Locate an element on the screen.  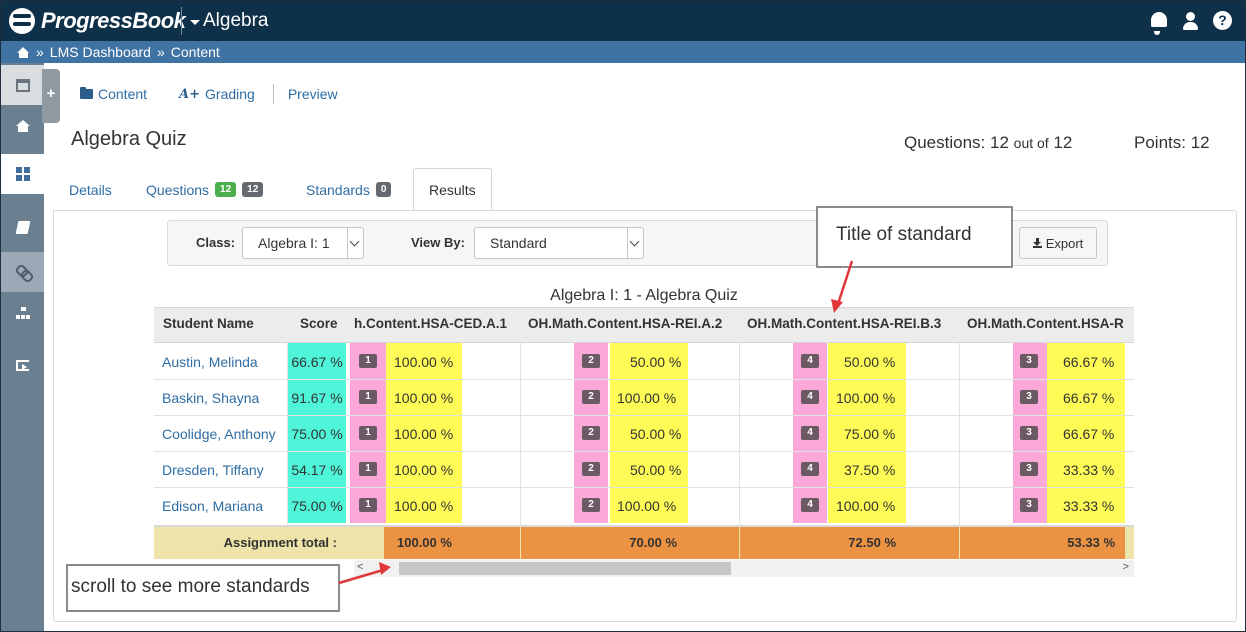
student-score: 66.67 % is located at coordinates (317, 362).